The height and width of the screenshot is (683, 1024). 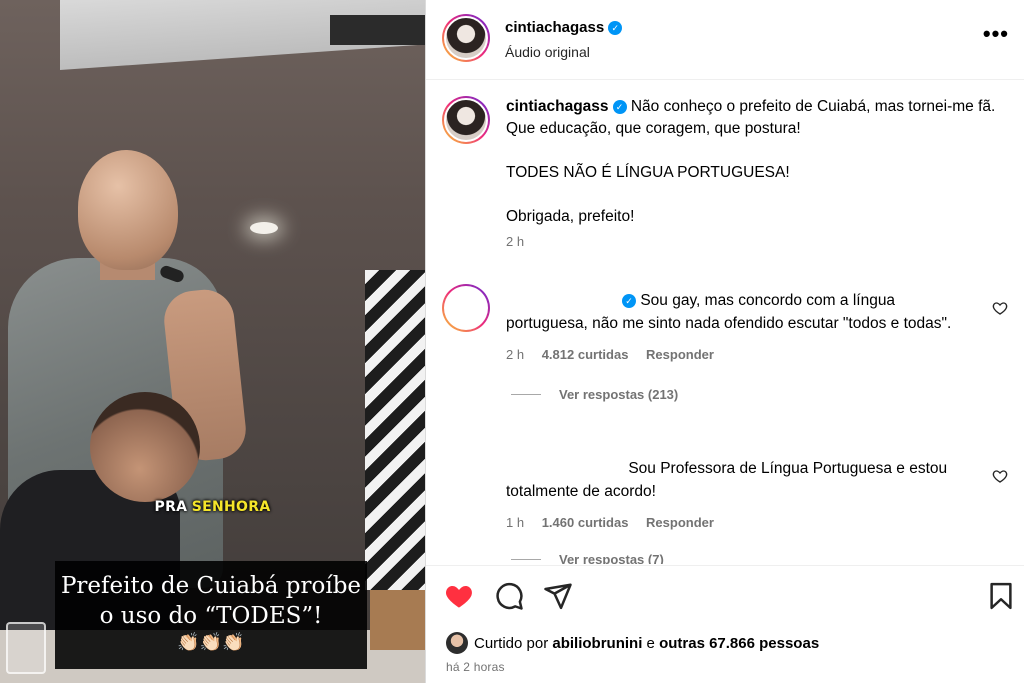 I want to click on post-header: cintiachagass ✓ Áudio original •••, so click(x=725, y=40).